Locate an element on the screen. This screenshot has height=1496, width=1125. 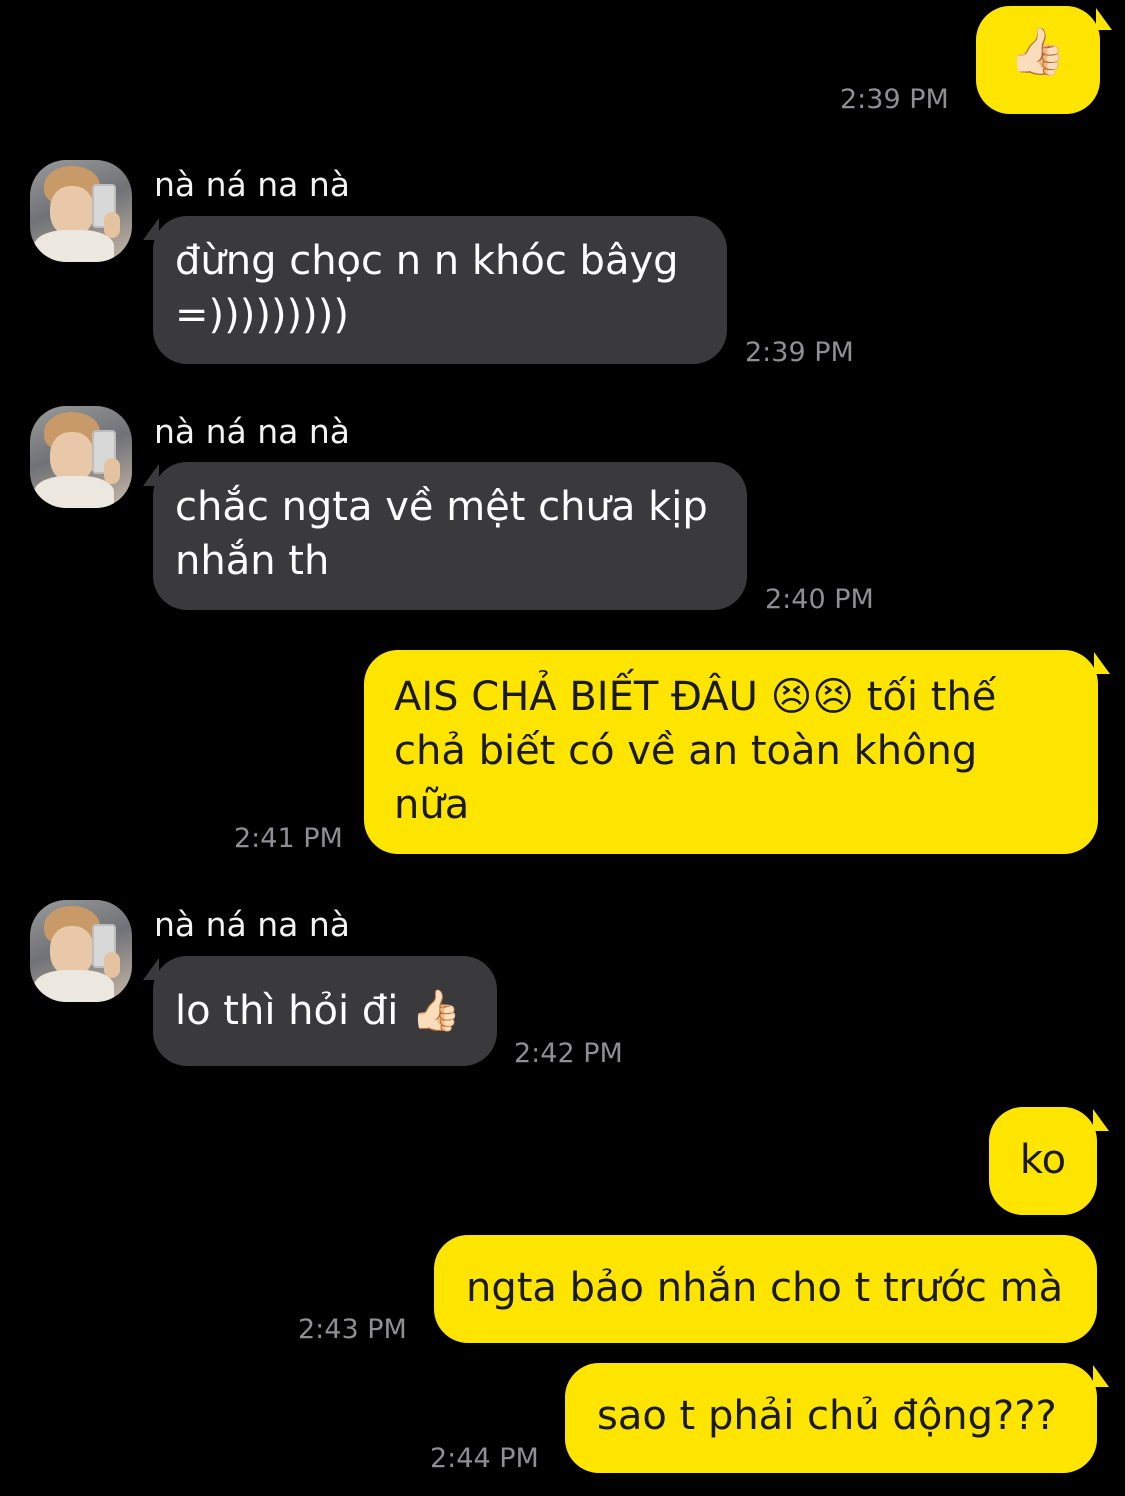
incoming-message-bubble: đừng chọc n n khóc bâyg =))))))))) is located at coordinates (440, 290).